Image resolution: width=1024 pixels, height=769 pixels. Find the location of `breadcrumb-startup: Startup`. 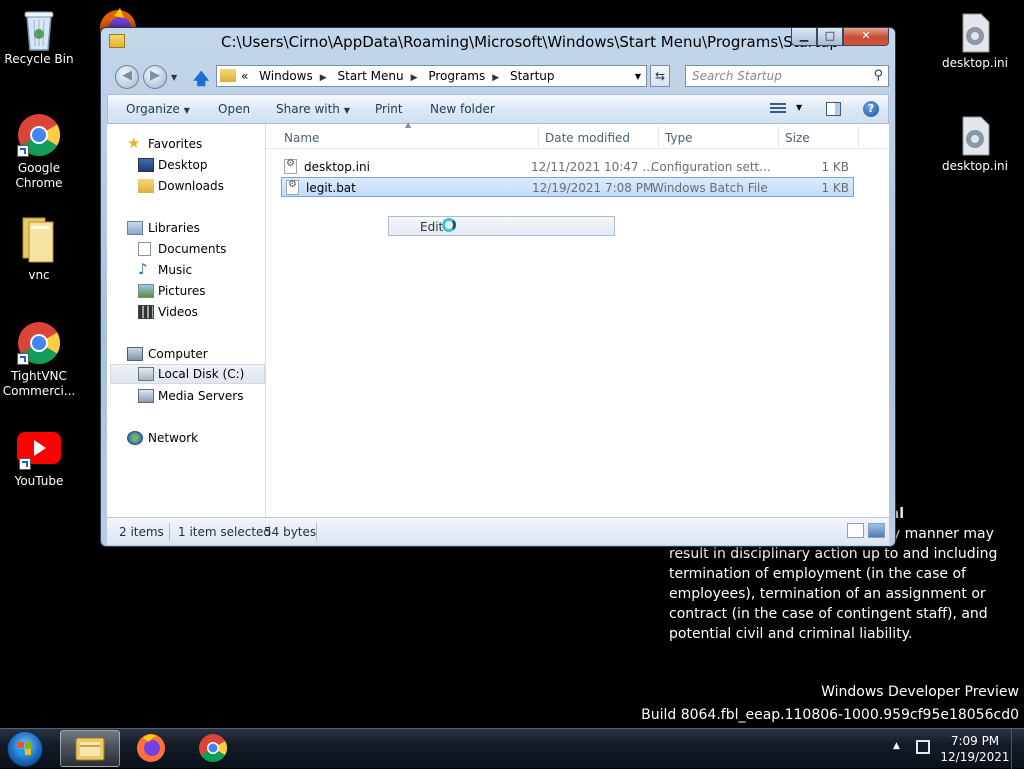

breadcrumb-startup: Startup is located at coordinates (532, 76).